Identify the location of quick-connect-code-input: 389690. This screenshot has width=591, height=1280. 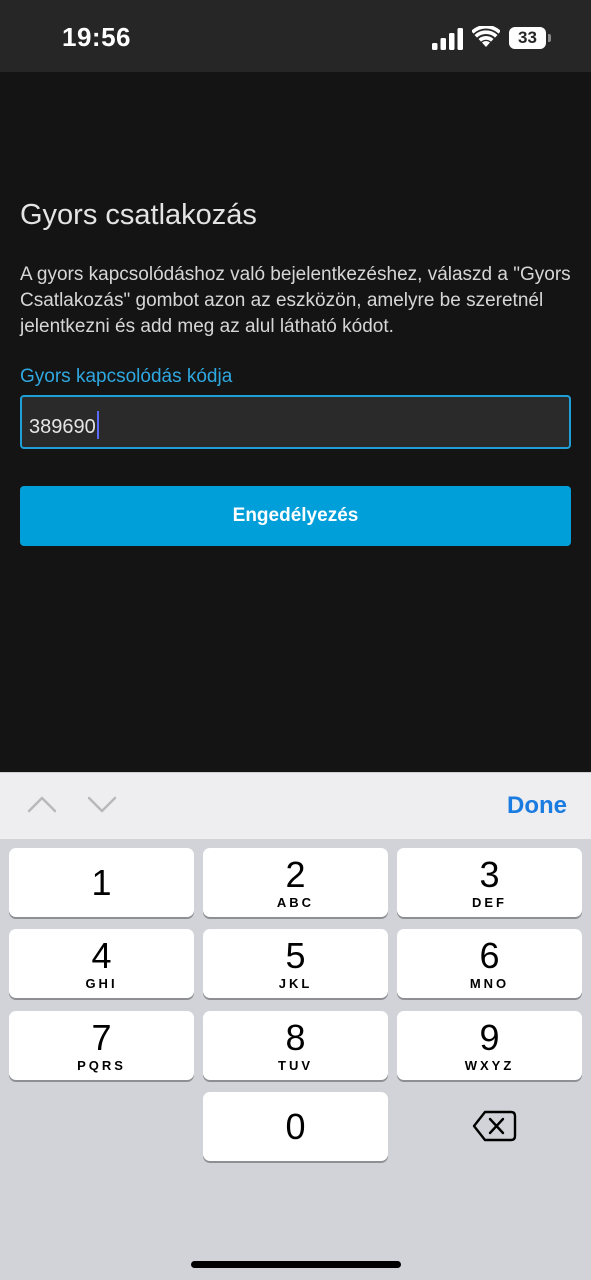
(295, 422).